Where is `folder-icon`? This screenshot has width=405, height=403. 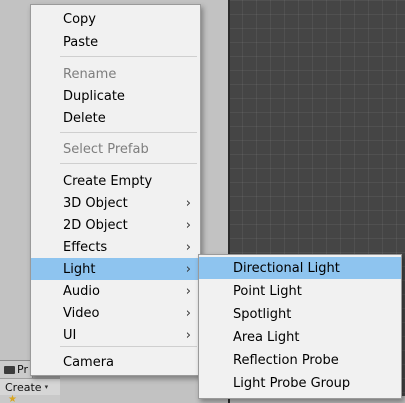 folder-icon is located at coordinates (9, 369).